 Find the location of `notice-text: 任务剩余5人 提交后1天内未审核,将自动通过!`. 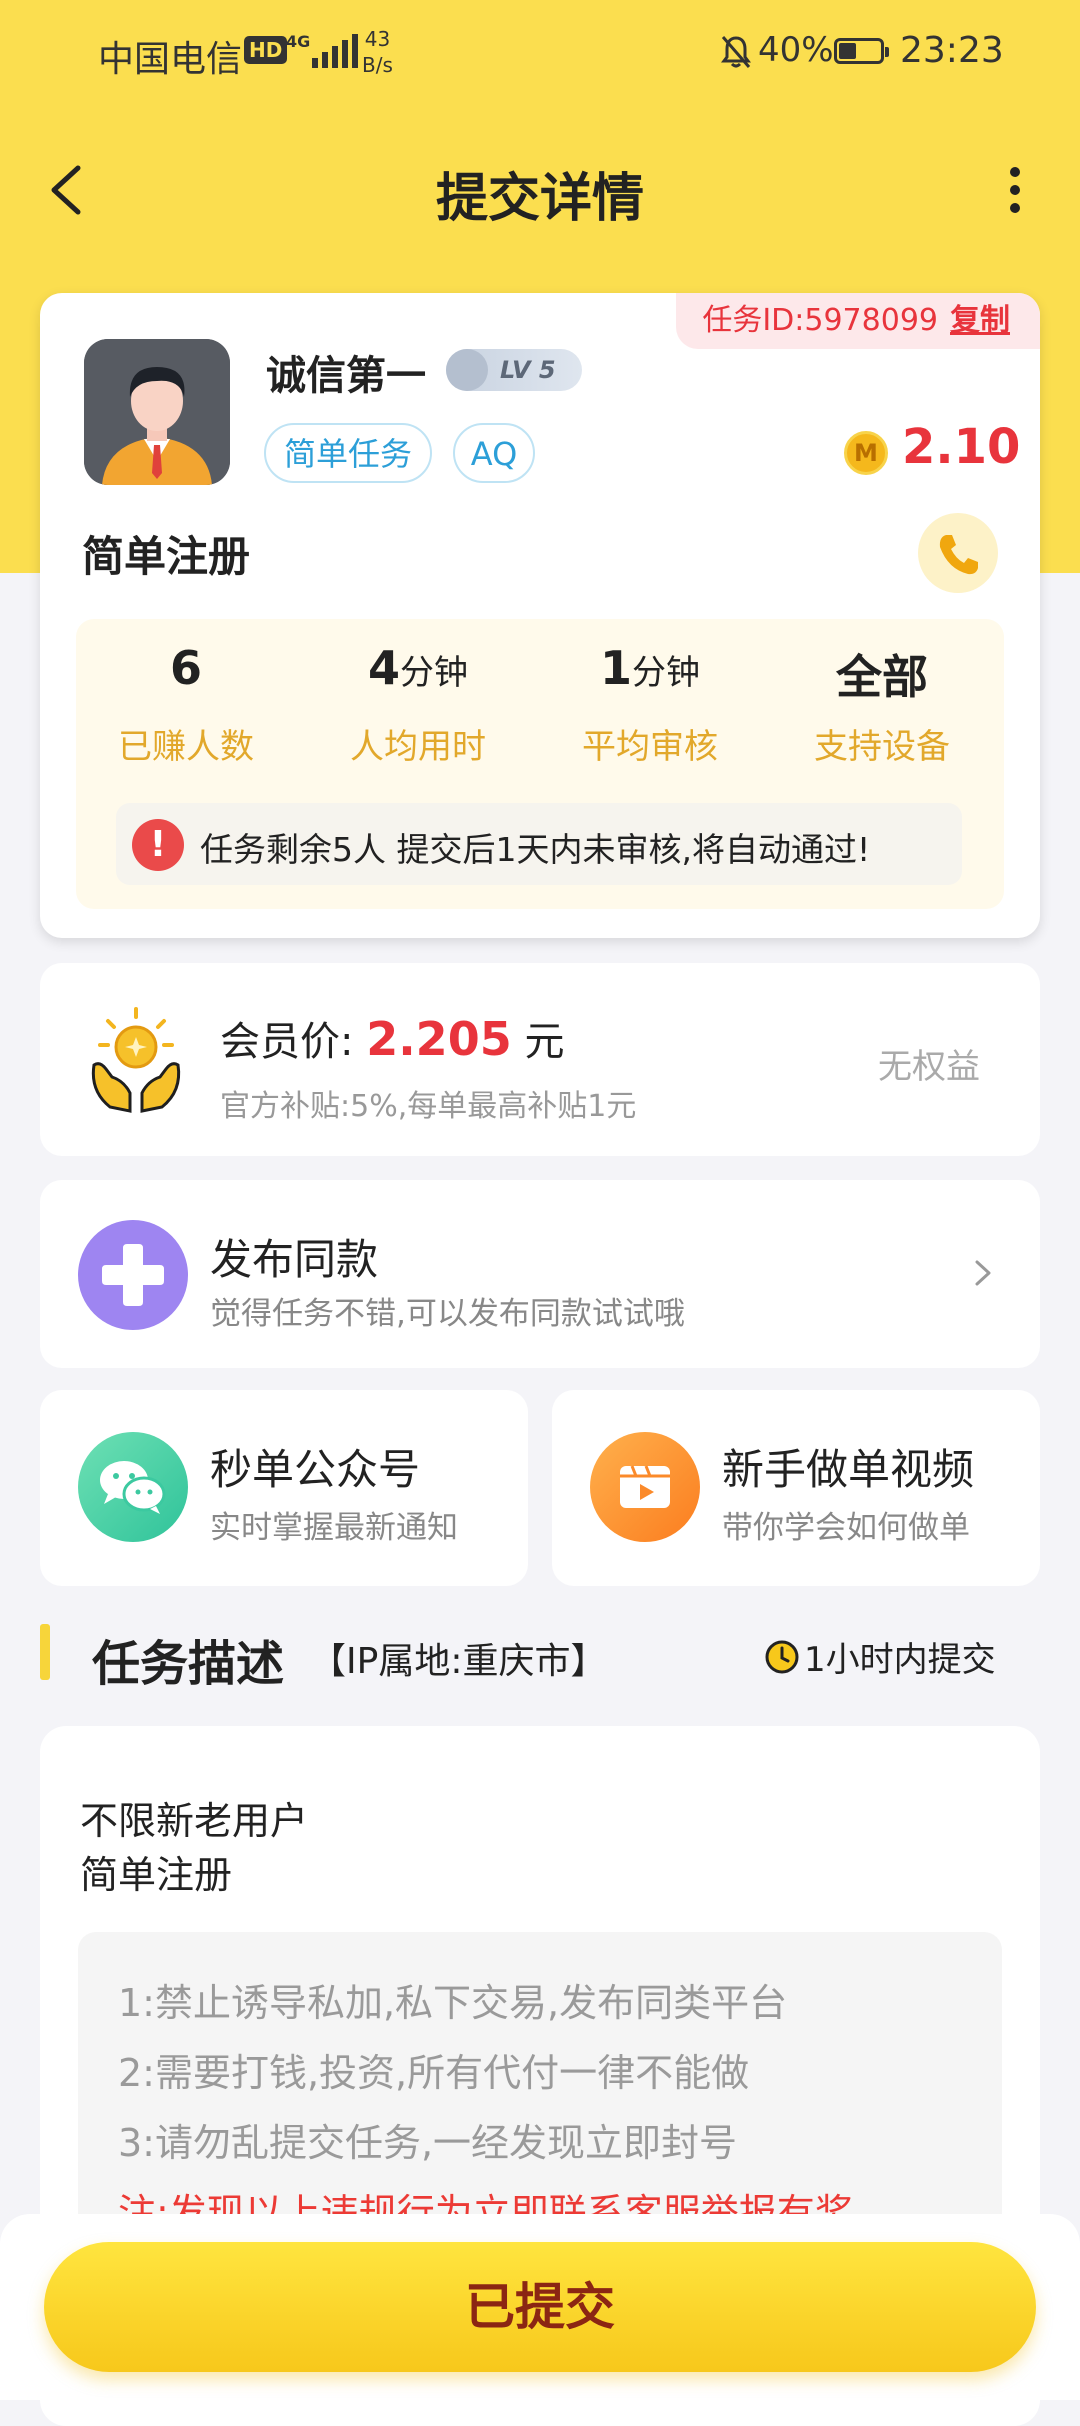

notice-text: 任务剩余5人 提交后1天内未审核,将自动通过! is located at coordinates (535, 849).